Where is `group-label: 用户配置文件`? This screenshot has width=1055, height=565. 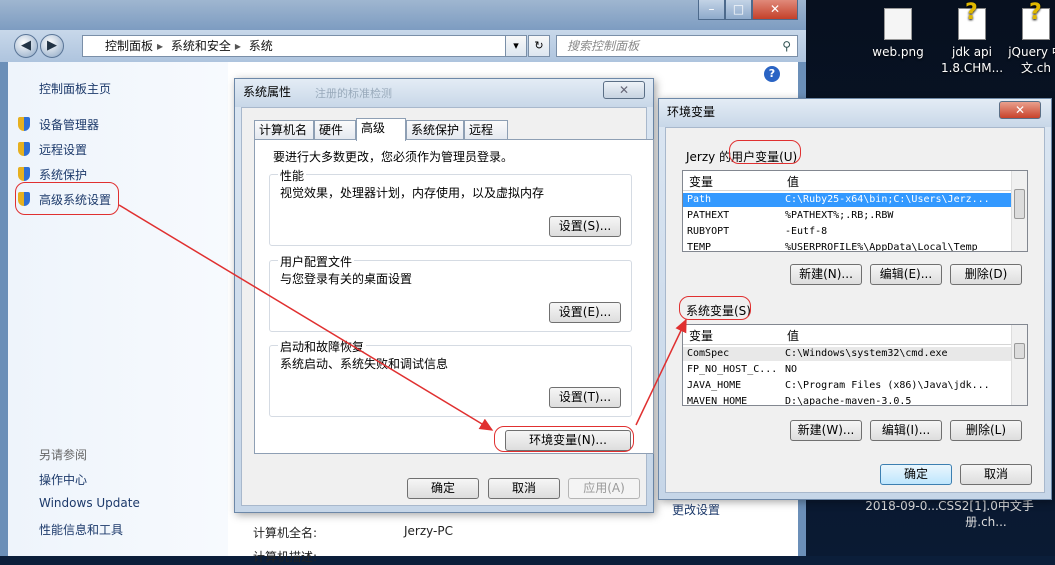
group-label: 用户配置文件 is located at coordinates (316, 261).